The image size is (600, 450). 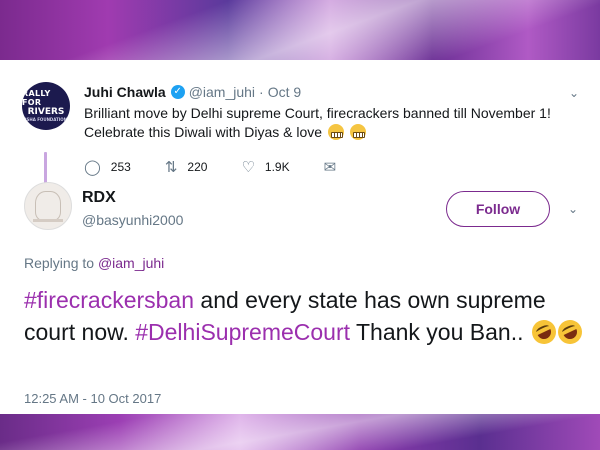 I want to click on tweet-actions: ◯ 253 ⇅ 220 ♡ 1.9K ✉, so click(x=232, y=167).